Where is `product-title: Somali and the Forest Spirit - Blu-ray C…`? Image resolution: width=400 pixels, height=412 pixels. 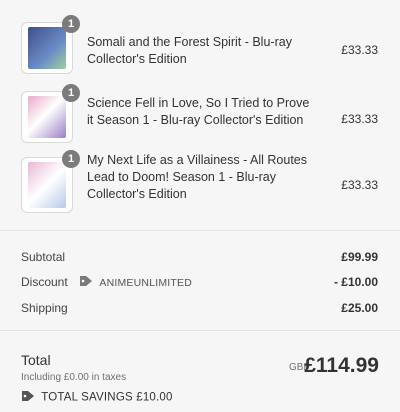 product-title: Somali and the Forest Spirit - Blu-ray C… is located at coordinates (189, 50).